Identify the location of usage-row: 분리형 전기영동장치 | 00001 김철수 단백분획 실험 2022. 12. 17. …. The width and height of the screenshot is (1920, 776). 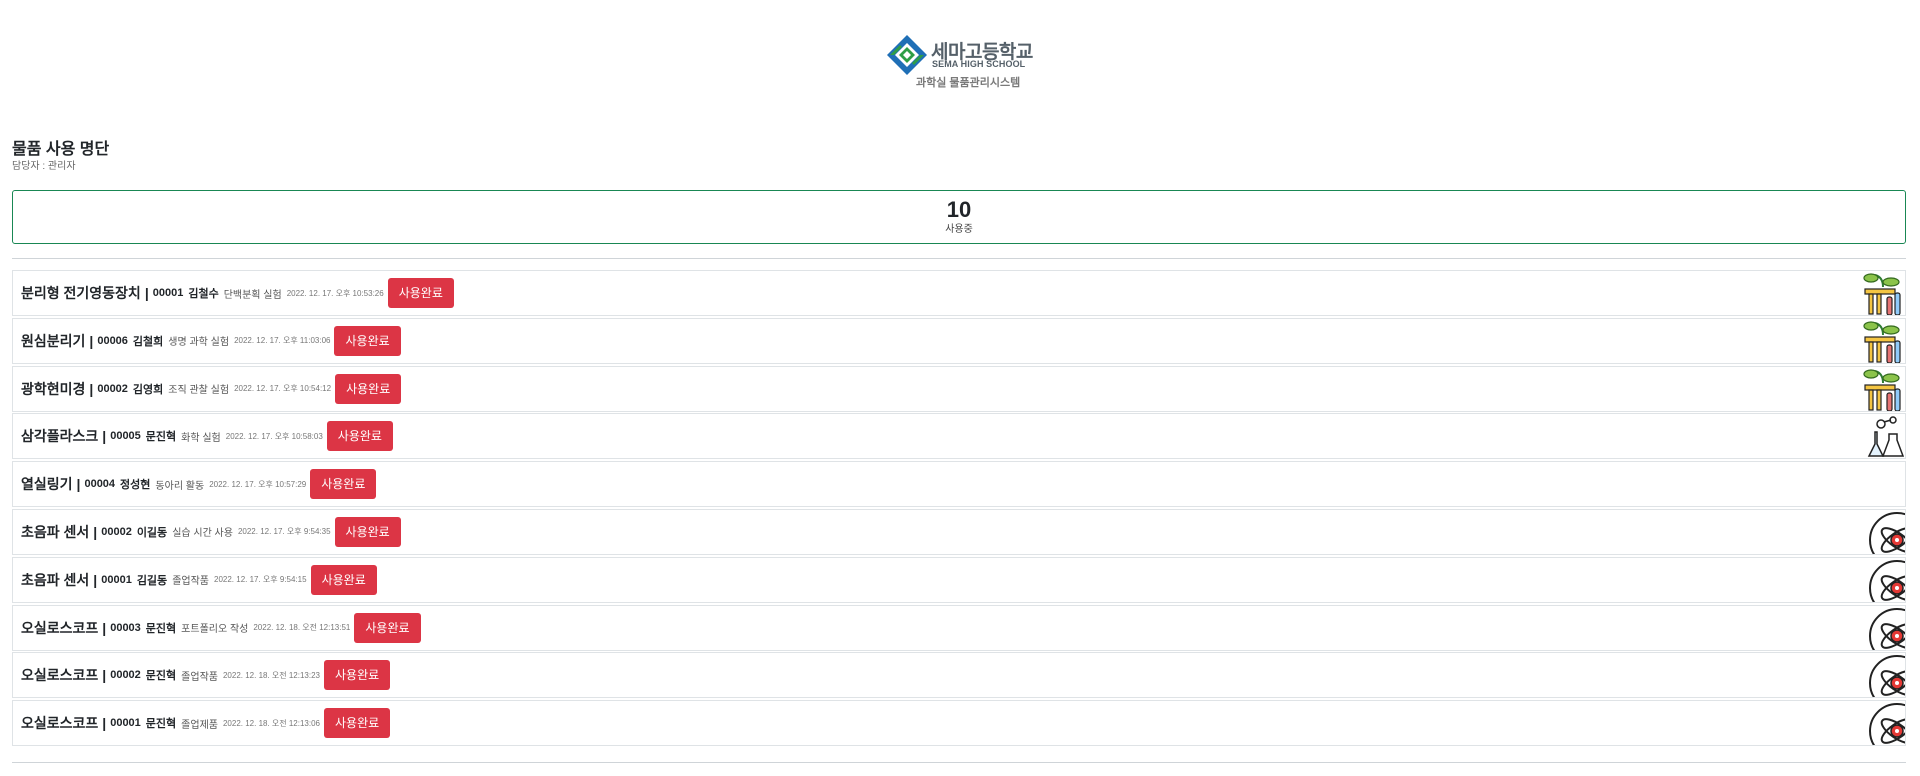
(959, 293).